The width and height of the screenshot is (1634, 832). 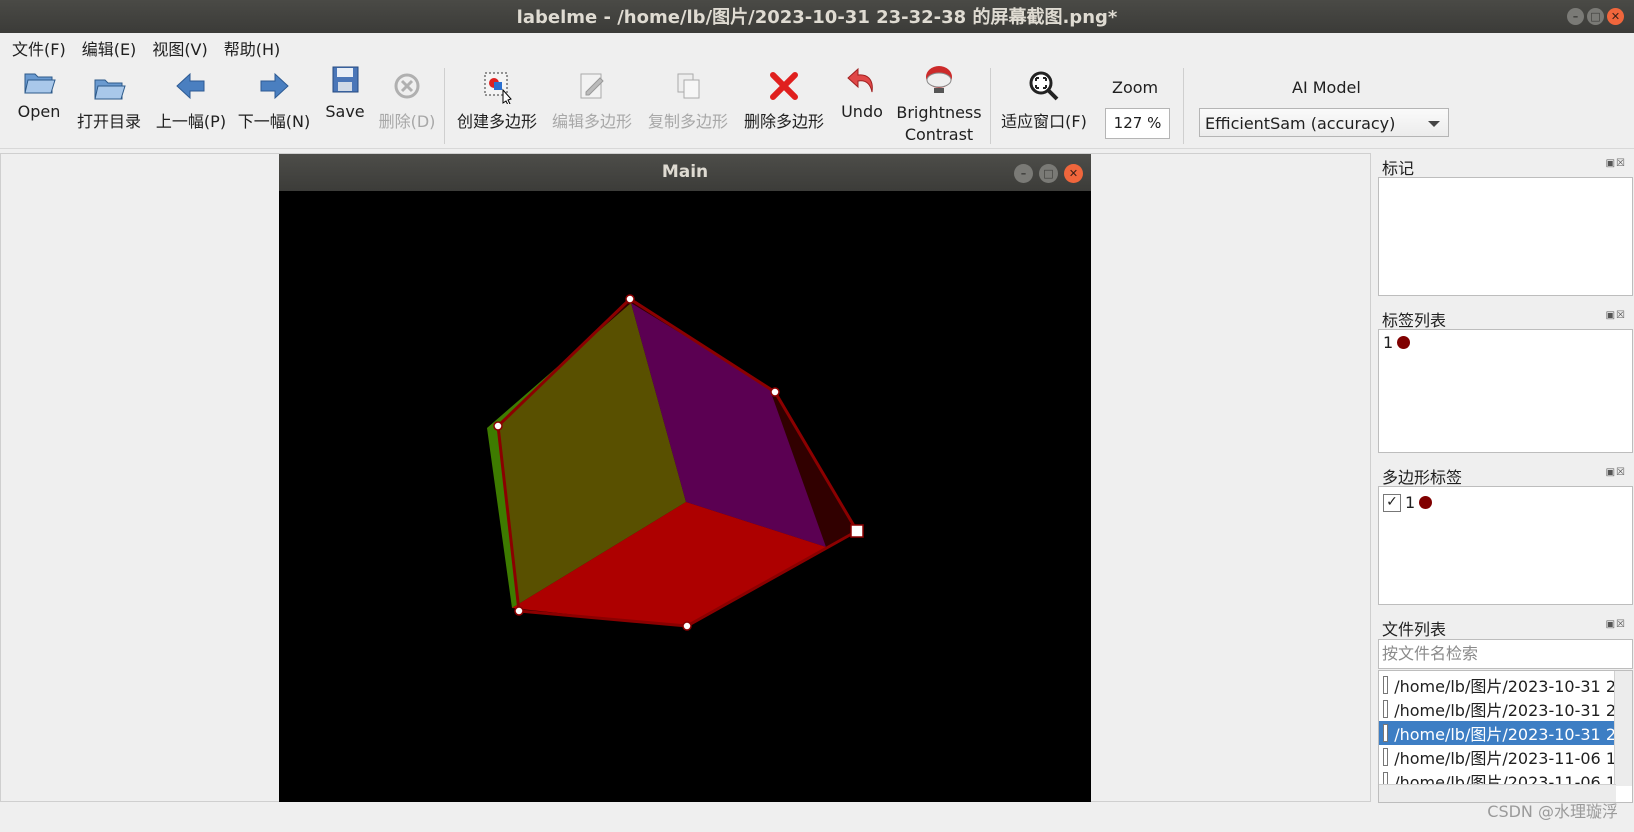 What do you see at coordinates (1497, 733) in the screenshot?
I see `file-list-item-selected: /home/lb/图片/2023-10-31 2` at bounding box center [1497, 733].